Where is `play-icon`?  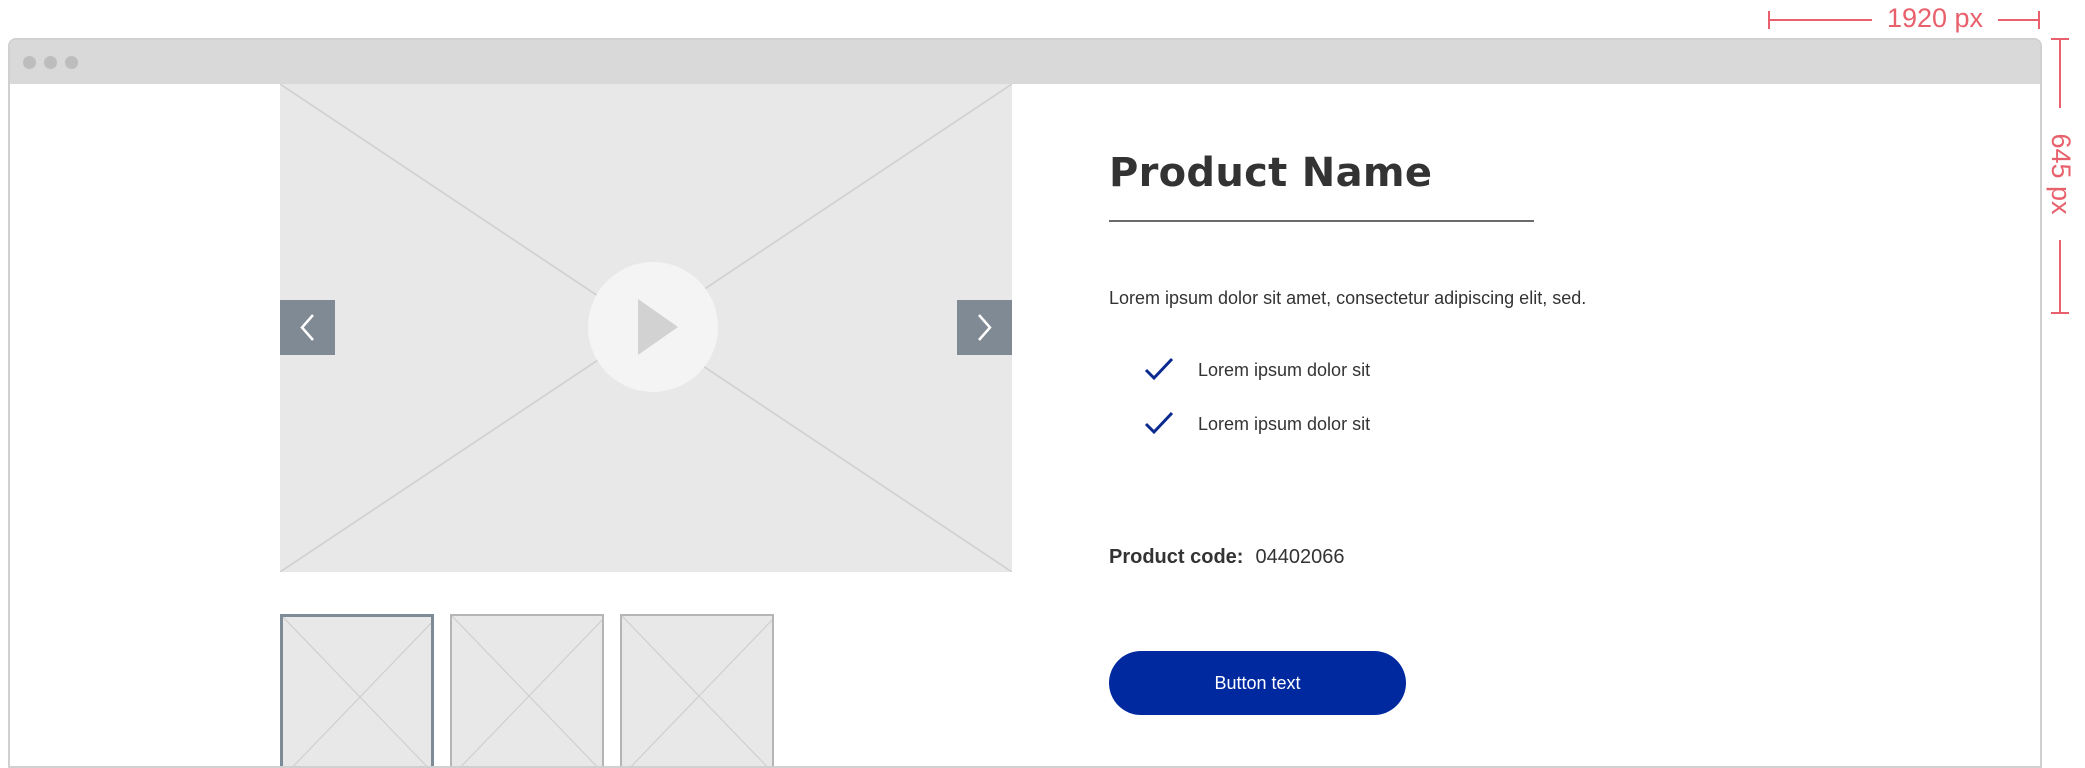
play-icon is located at coordinates (658, 327).